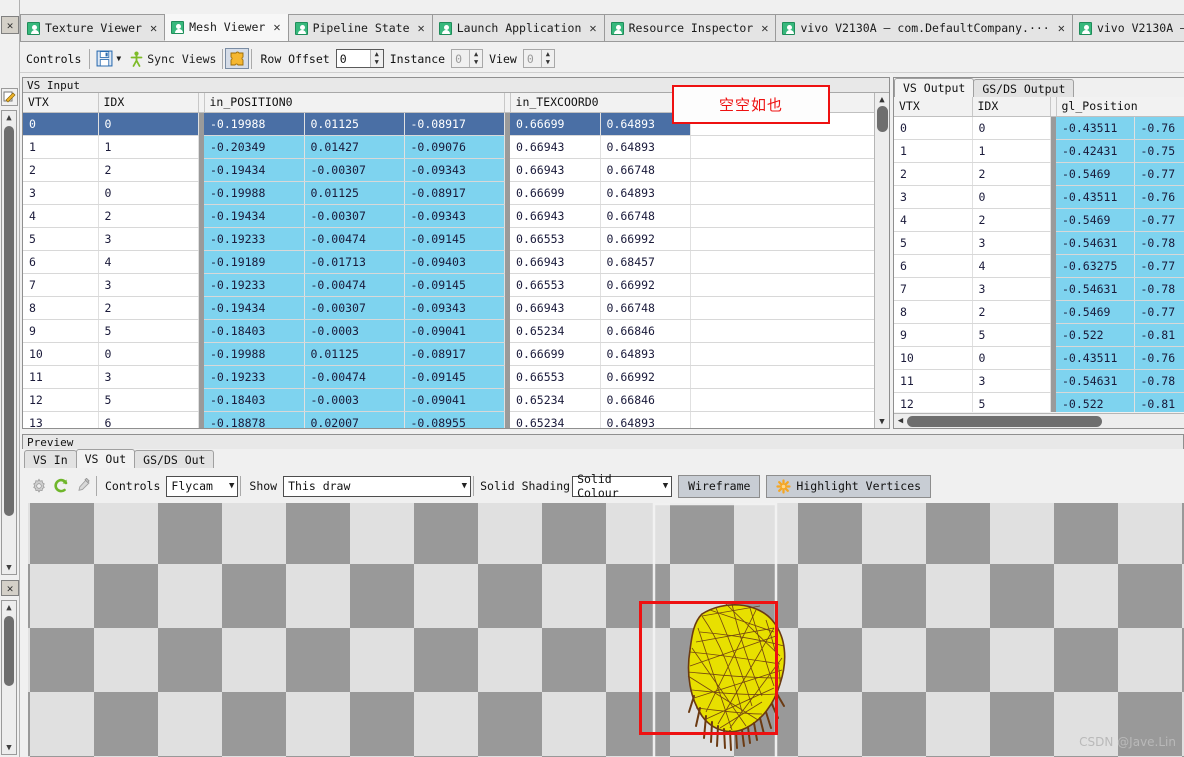  What do you see at coordinates (93, 27) in the screenshot?
I see `tab-texture-viewer: Texture Viewer ✕` at bounding box center [93, 27].